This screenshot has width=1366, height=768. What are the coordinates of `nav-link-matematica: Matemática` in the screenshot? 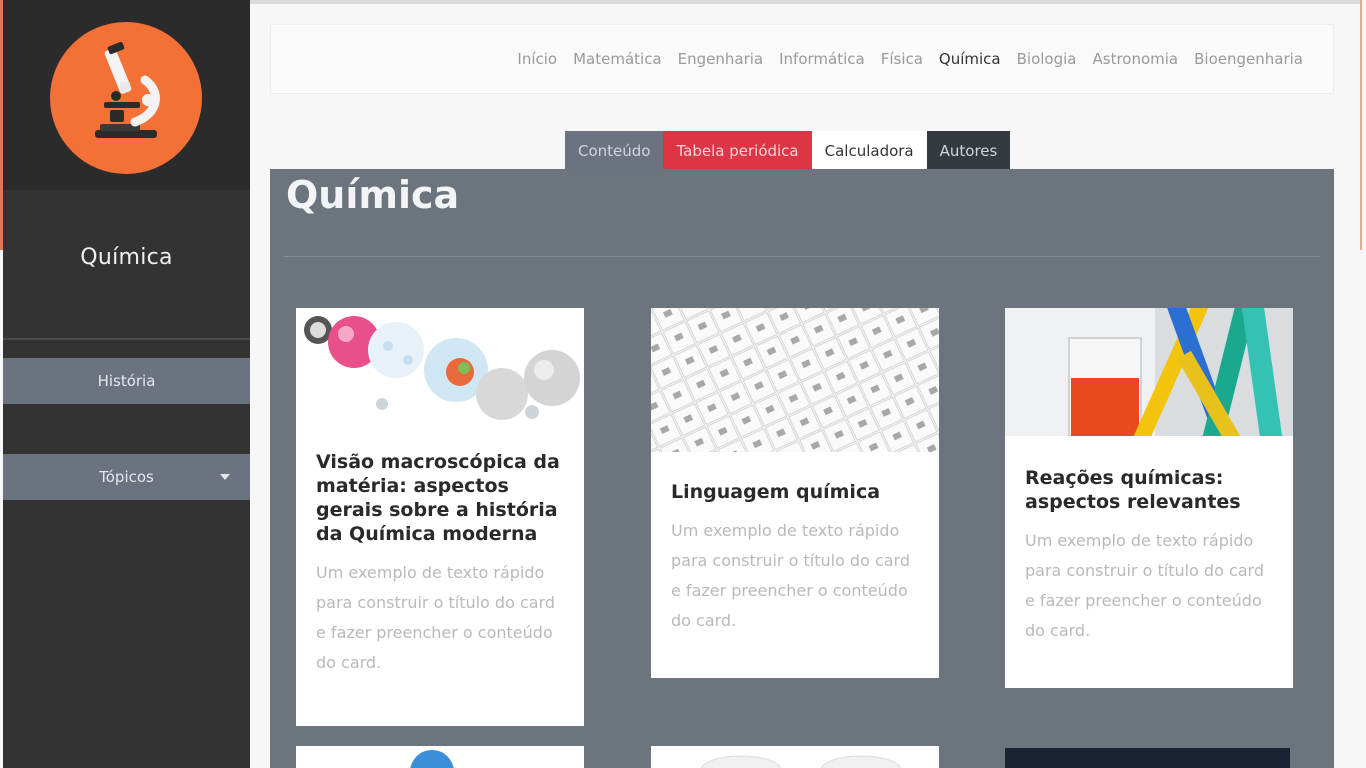 It's located at (617, 59).